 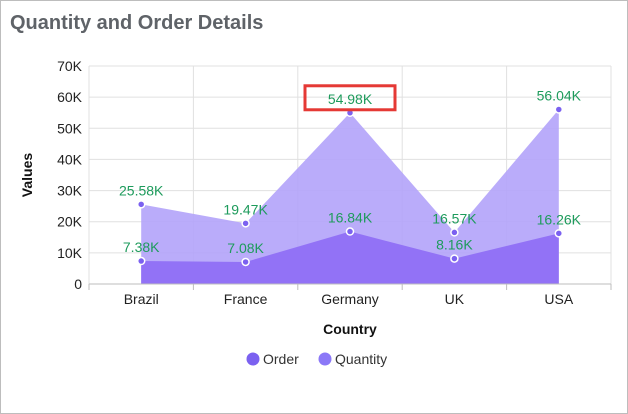 What do you see at coordinates (559, 95) in the screenshot?
I see `data-label-quantity: 56.04K` at bounding box center [559, 95].